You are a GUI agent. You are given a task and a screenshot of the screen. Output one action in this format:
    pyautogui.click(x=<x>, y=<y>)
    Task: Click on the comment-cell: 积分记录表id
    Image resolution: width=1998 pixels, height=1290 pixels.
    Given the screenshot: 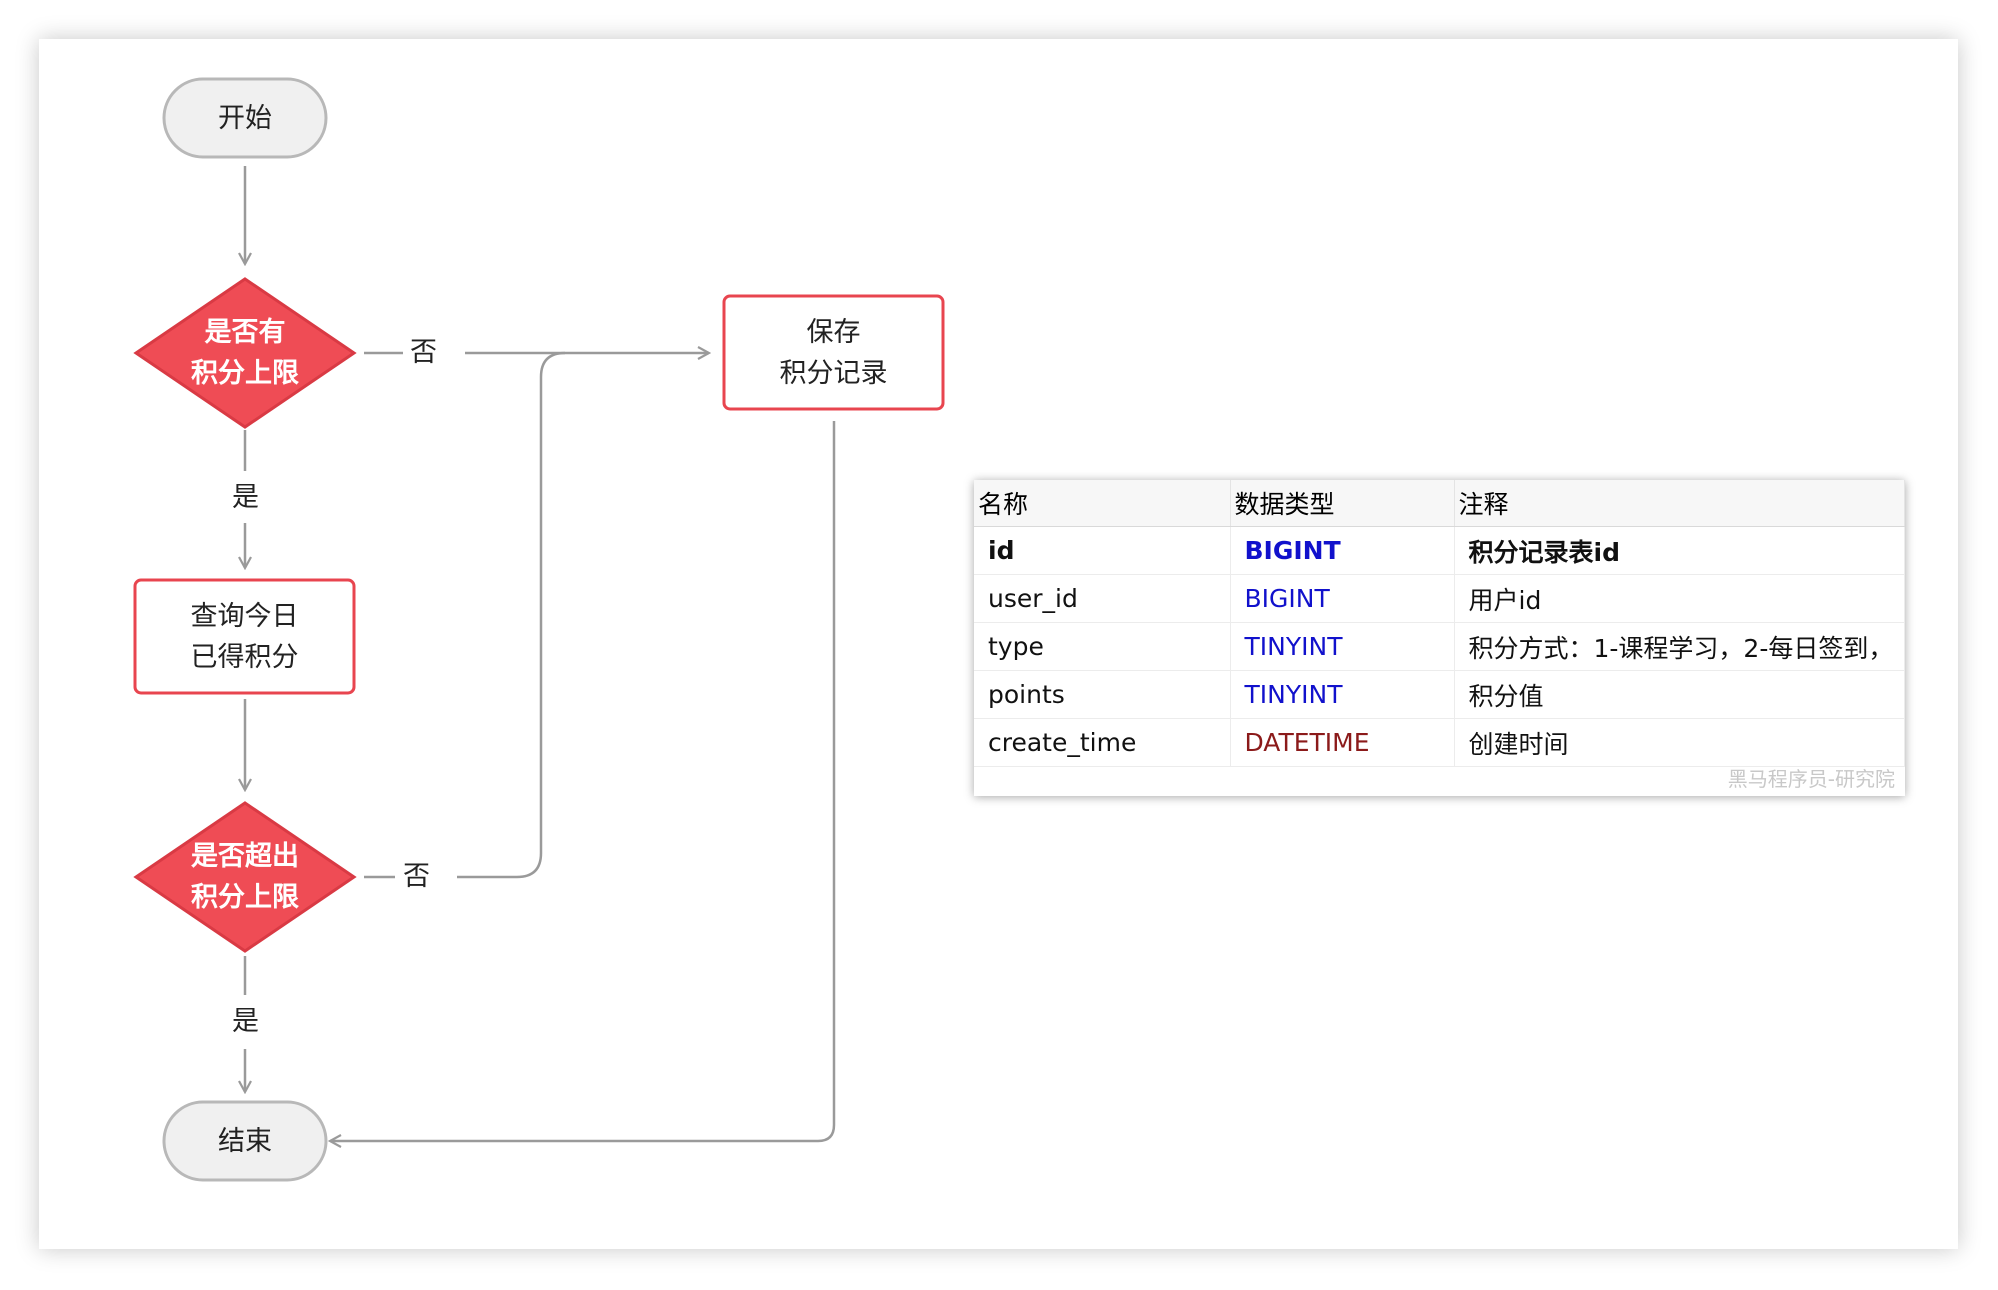 What is the action you would take?
    pyautogui.click(x=1679, y=550)
    